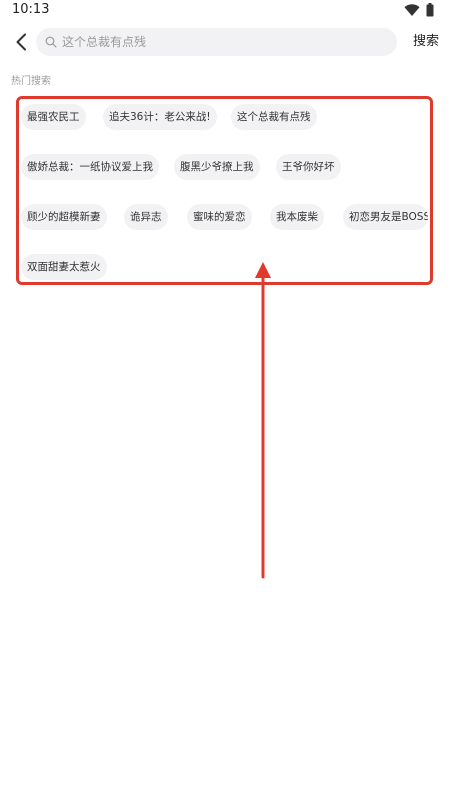 Image resolution: width=450 pixels, height=800 pixels. What do you see at coordinates (308, 167) in the screenshot?
I see `hot-search-tag: 王爷你好坏` at bounding box center [308, 167].